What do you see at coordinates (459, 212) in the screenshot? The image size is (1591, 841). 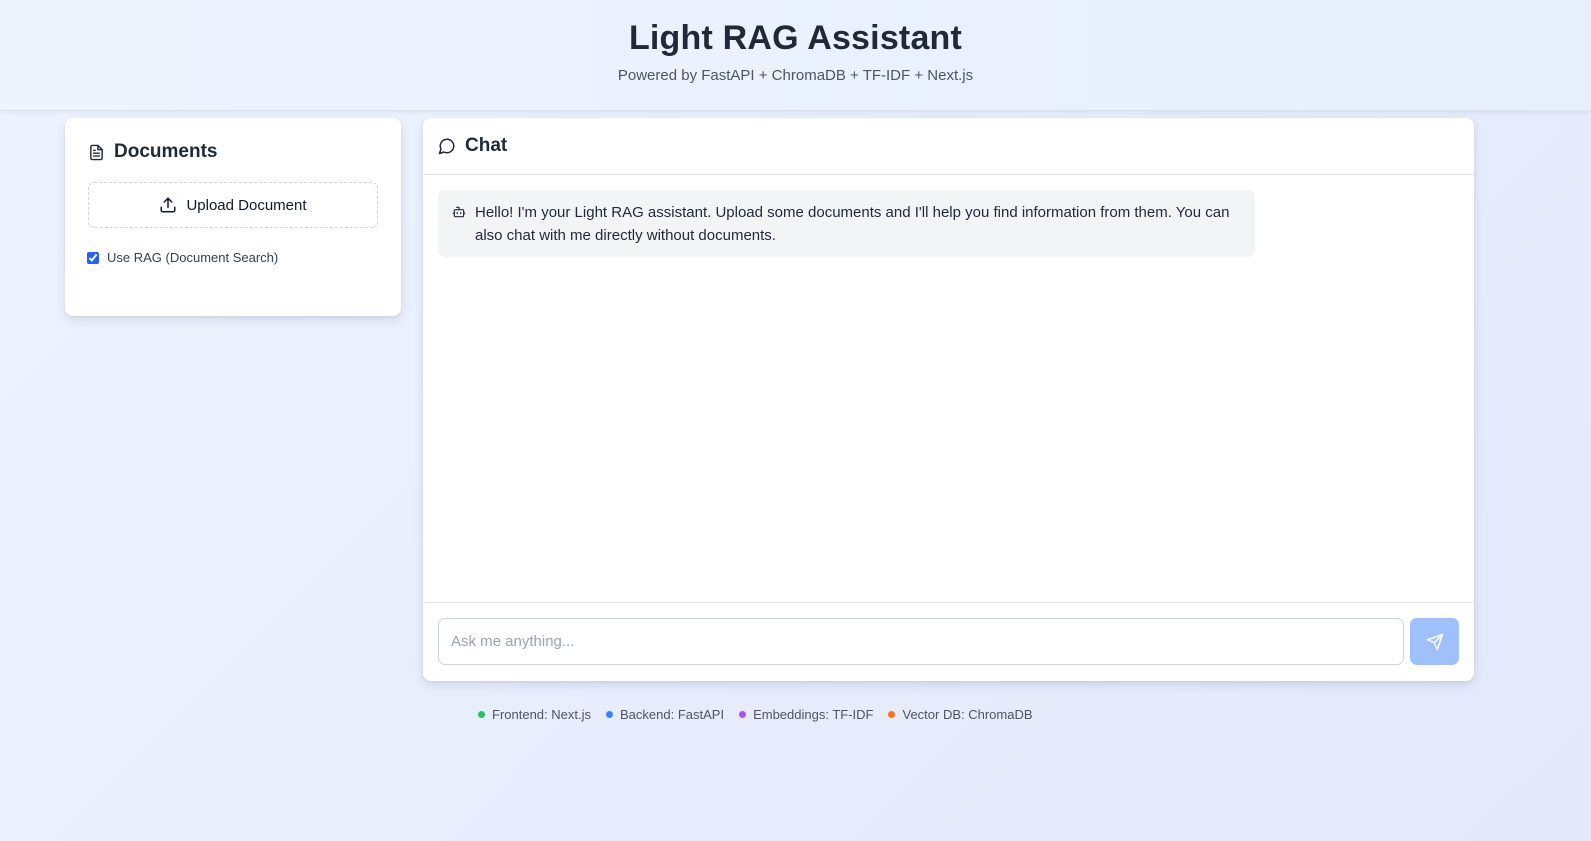 I see `bot-icon` at bounding box center [459, 212].